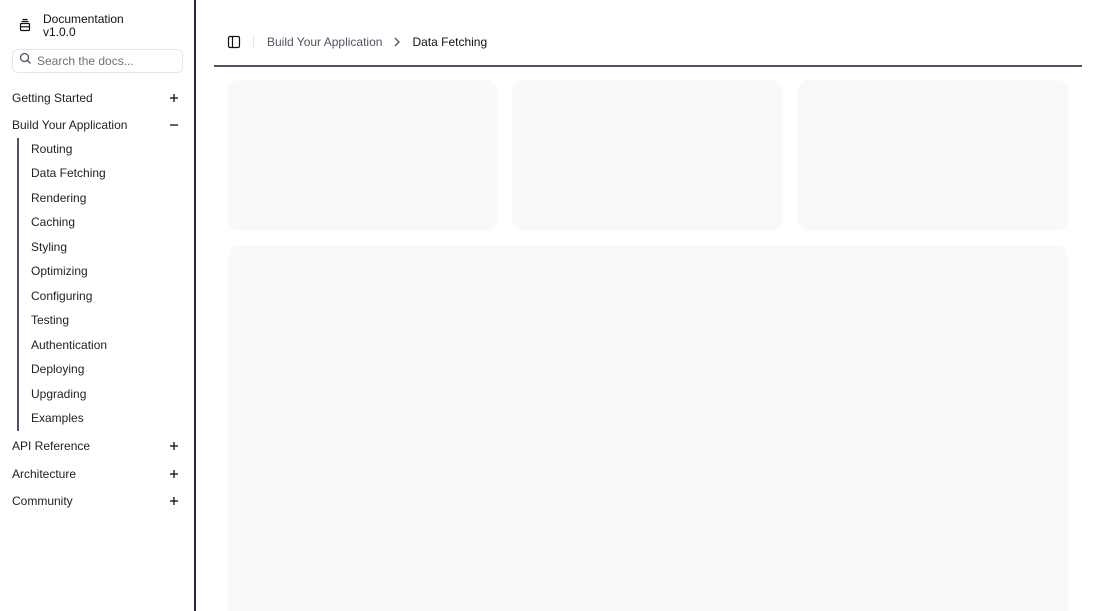 The height and width of the screenshot is (611, 1100). What do you see at coordinates (70, 125) in the screenshot?
I see `sidebar-group-label: Build Your Application` at bounding box center [70, 125].